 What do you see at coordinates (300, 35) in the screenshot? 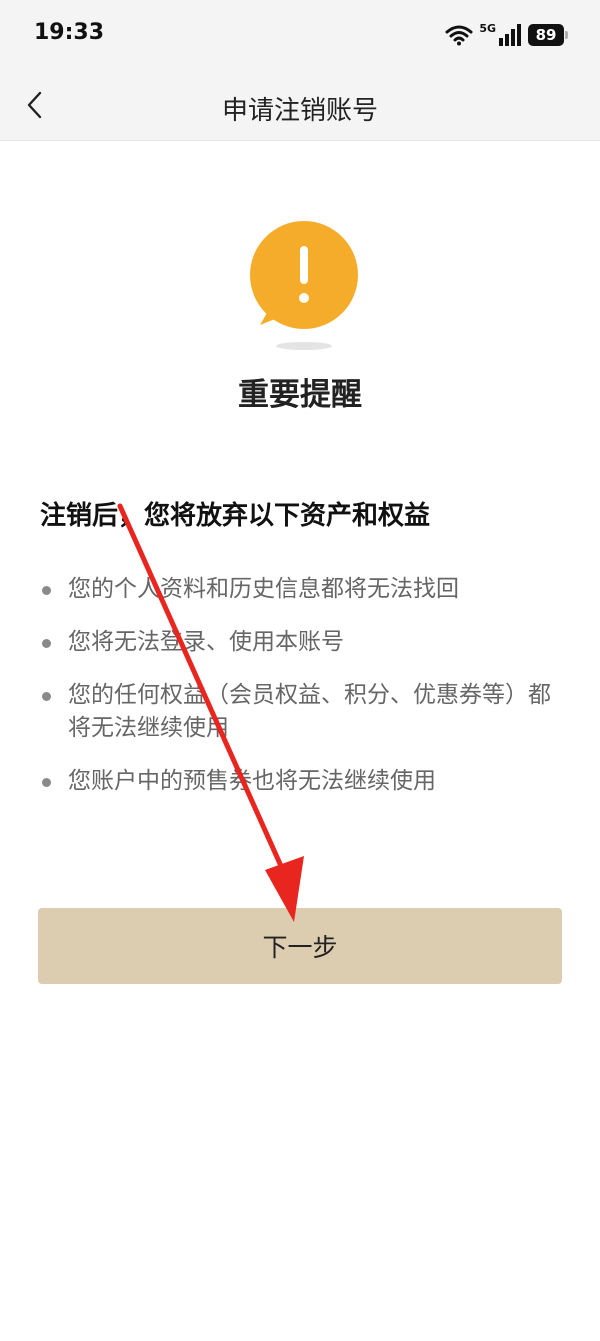
I see `status-bar: 19:33 5G 89` at bounding box center [300, 35].